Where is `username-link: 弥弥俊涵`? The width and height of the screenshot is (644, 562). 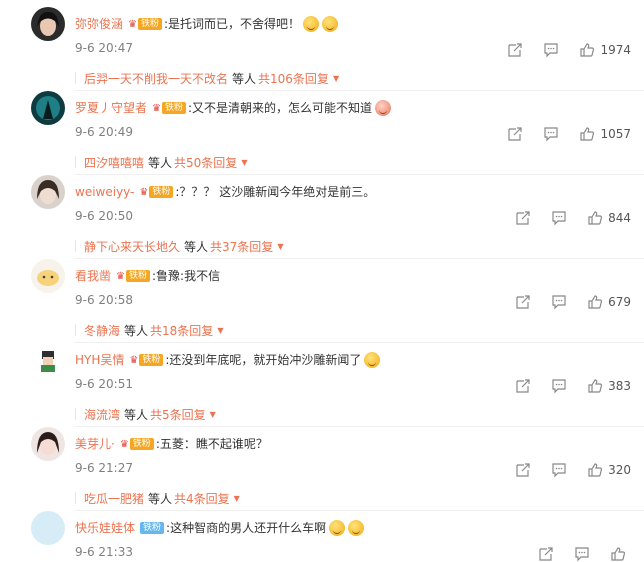
username-link: 弥弥俊涵 is located at coordinates (99, 24).